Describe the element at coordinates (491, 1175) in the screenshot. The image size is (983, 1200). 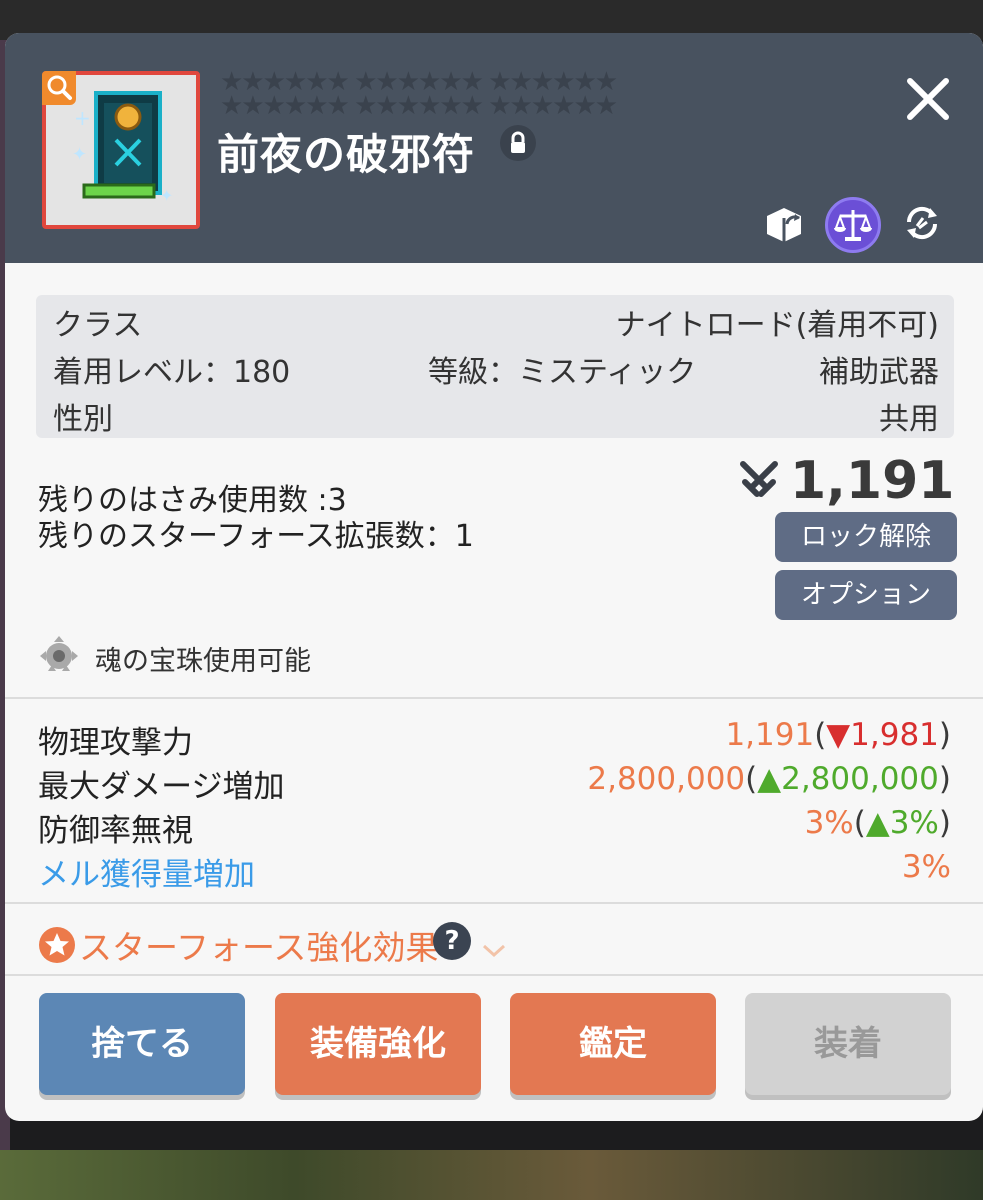
I see `background-game-scene` at that location.